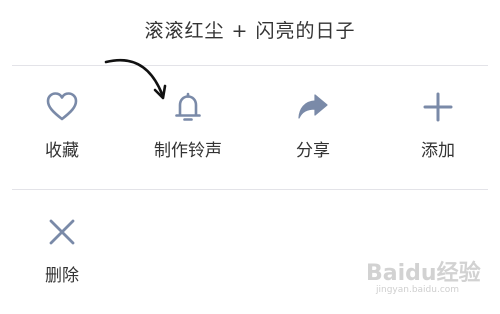 The image size is (500, 314). What do you see at coordinates (313, 125) in the screenshot?
I see `share-button: 分享` at bounding box center [313, 125].